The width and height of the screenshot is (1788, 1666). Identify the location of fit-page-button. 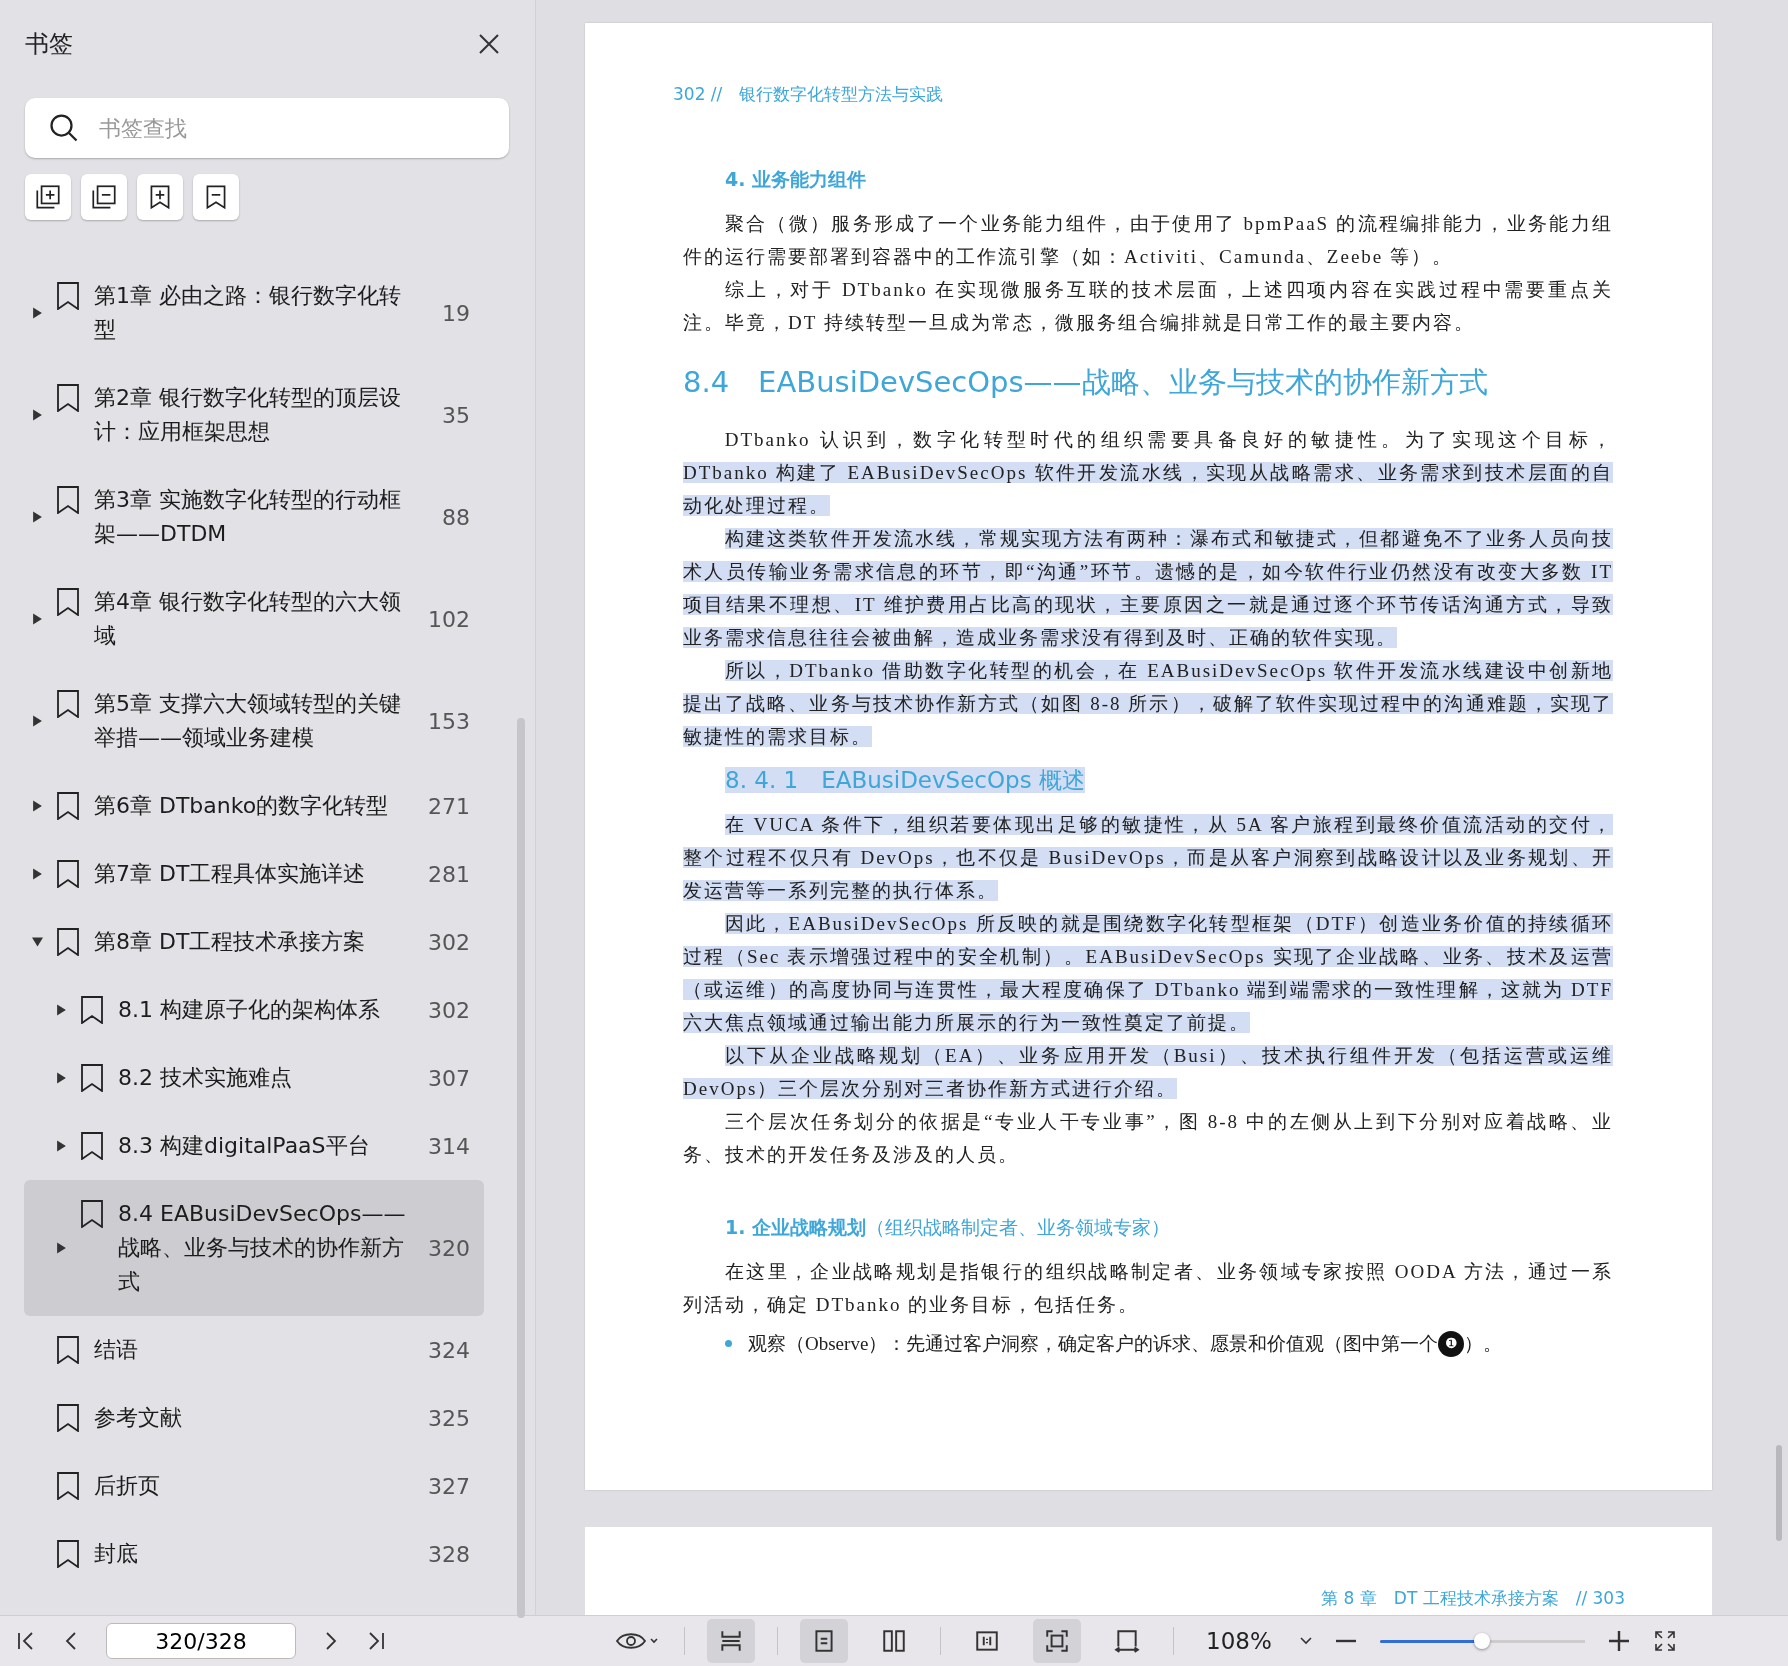
(1057, 1641).